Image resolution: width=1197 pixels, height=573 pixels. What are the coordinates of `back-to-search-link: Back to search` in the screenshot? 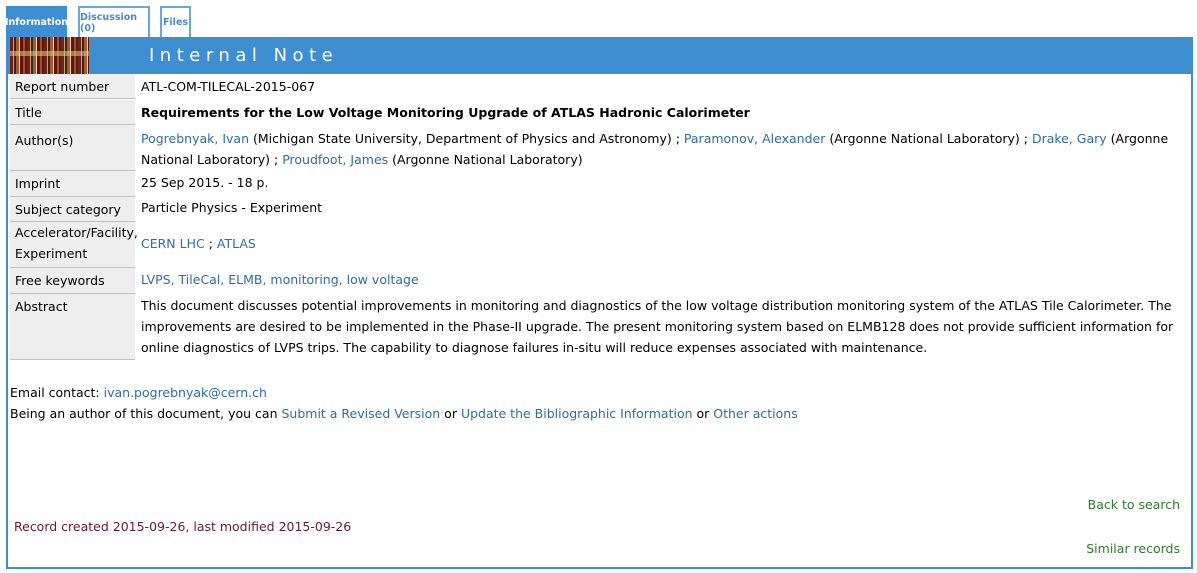 It's located at (1134, 504).